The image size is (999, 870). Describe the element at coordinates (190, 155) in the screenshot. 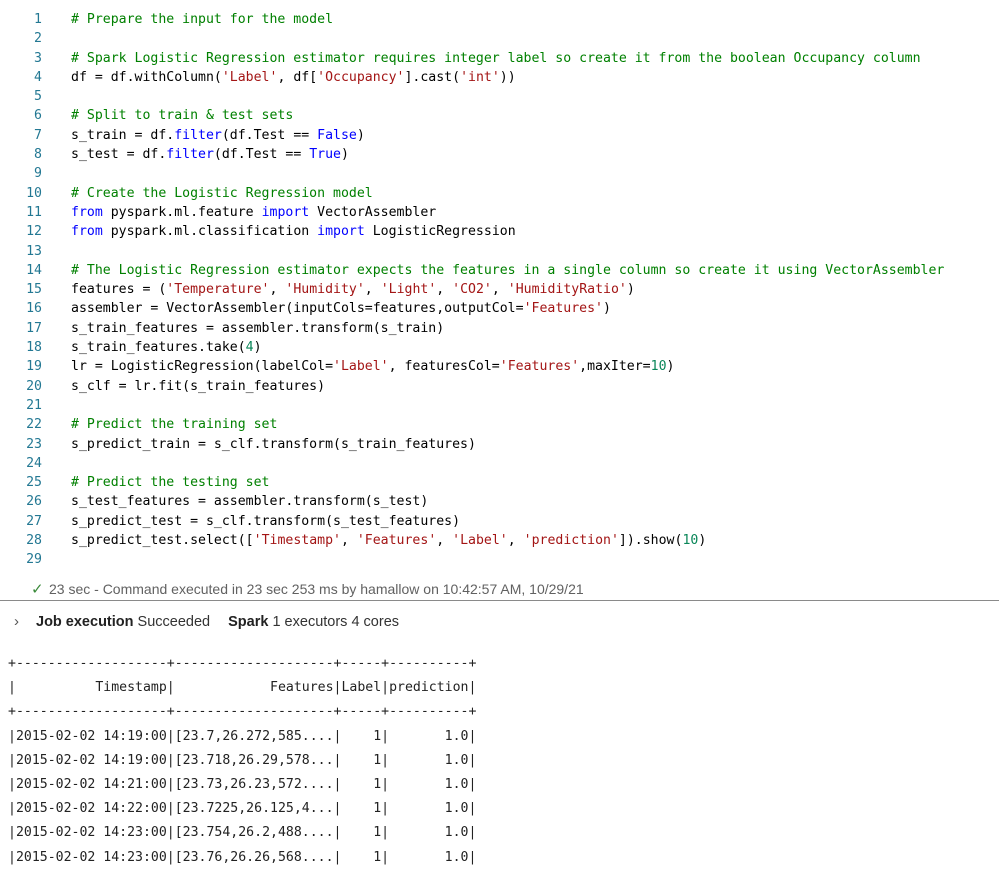

I see `code-token: filter` at that location.